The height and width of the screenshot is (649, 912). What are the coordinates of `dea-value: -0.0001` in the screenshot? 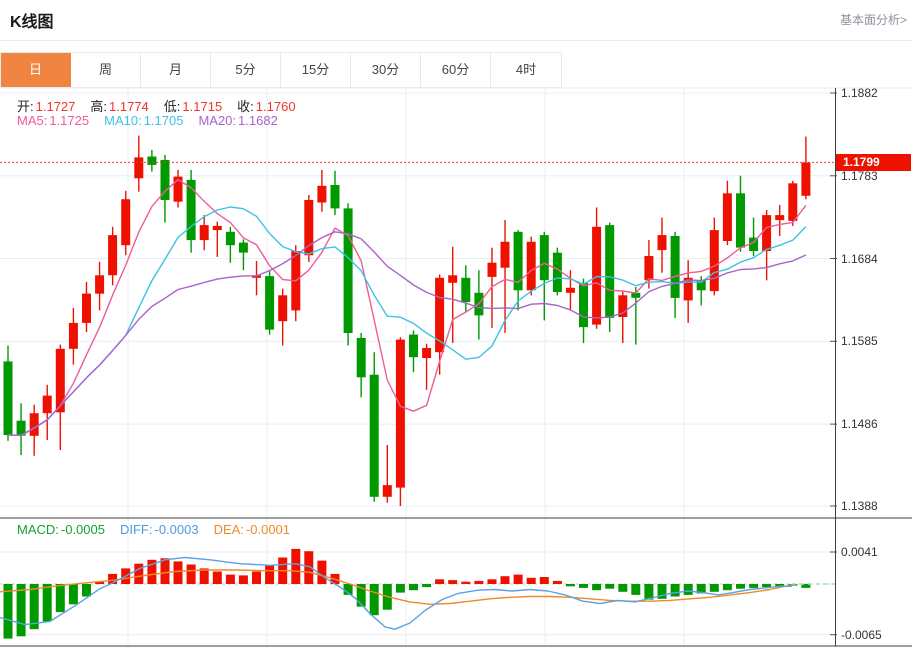 It's located at (268, 529).